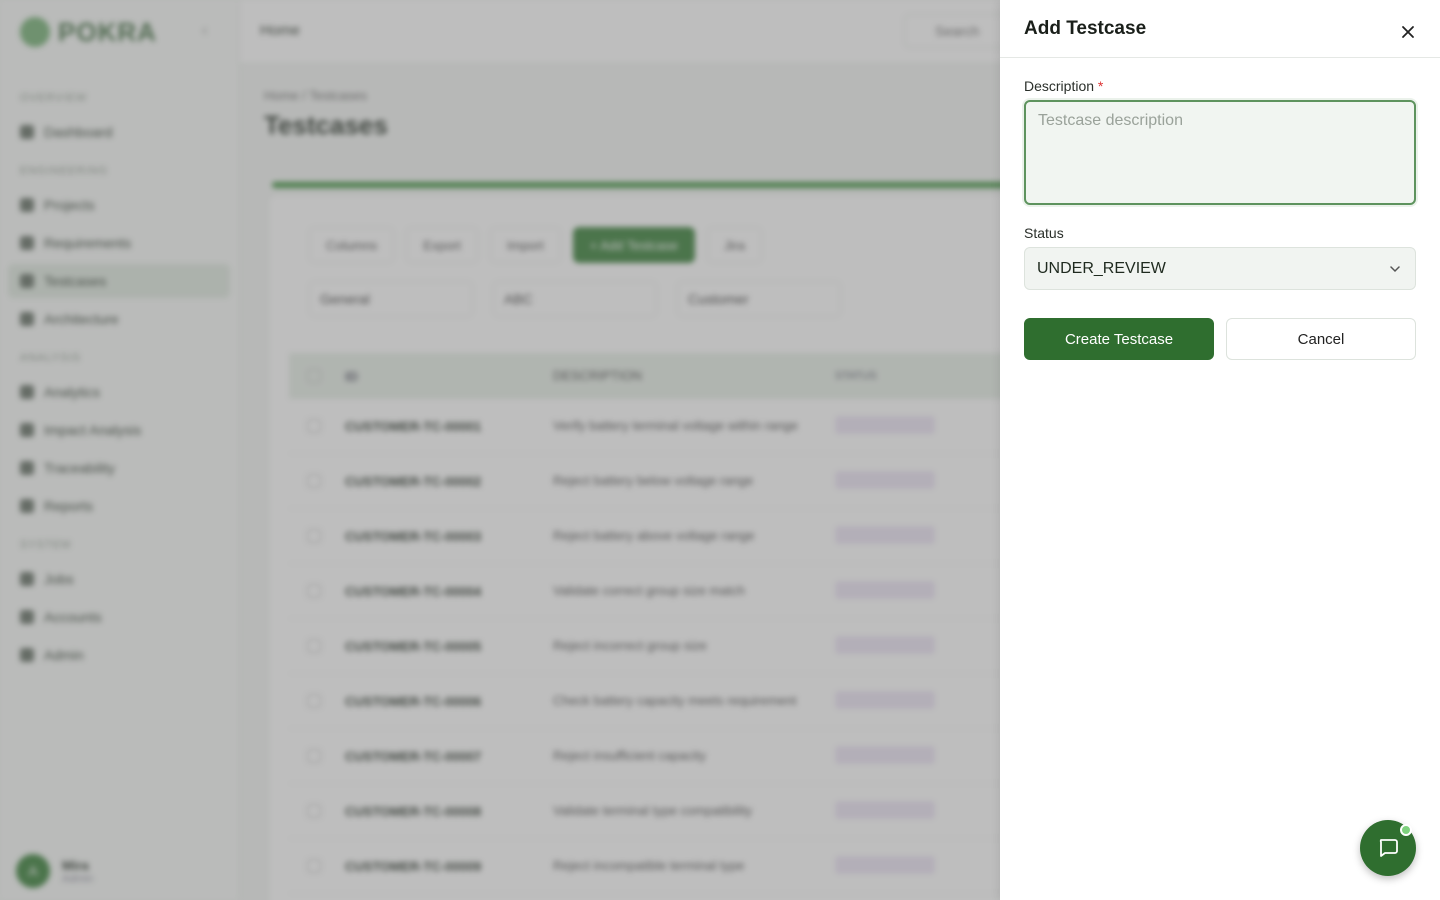 Image resolution: width=1440 pixels, height=900 pixels. I want to click on chevron-down-icon, so click(1395, 269).